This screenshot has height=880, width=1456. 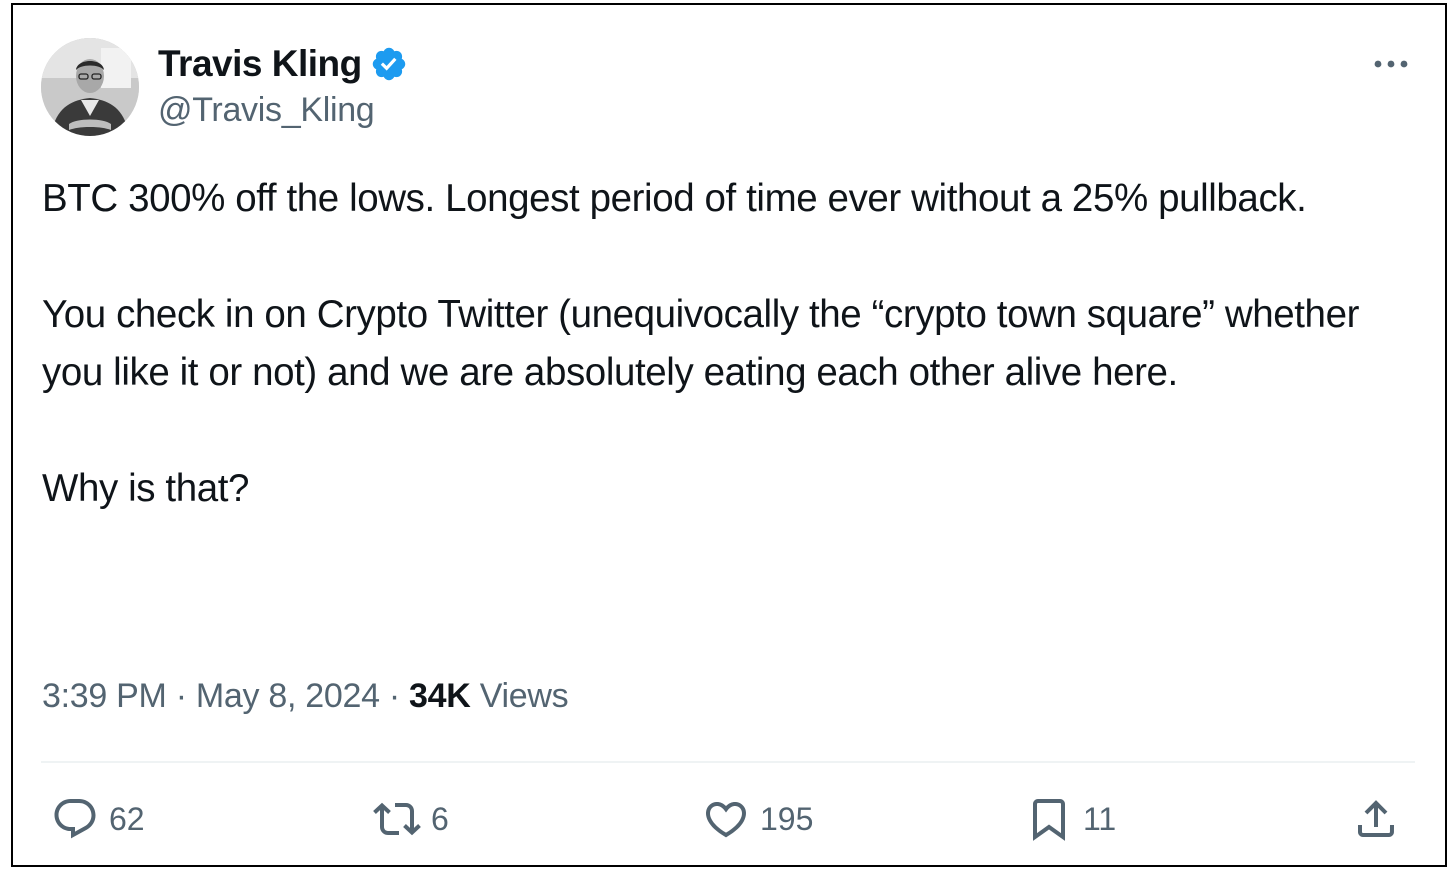 I want to click on reply-count: 62, so click(x=127, y=818).